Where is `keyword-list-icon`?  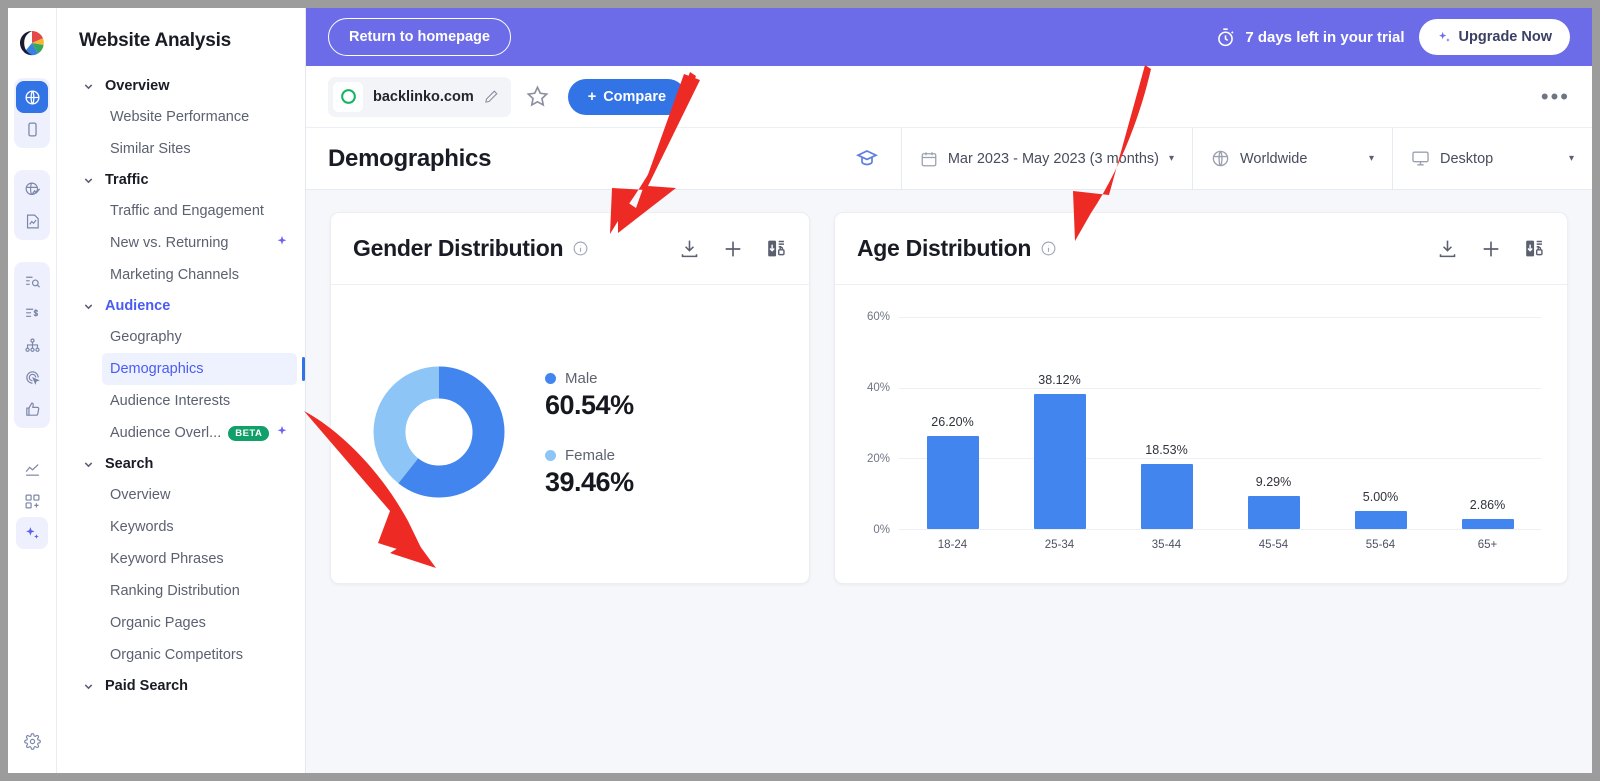
keyword-list-icon is located at coordinates (32, 313).